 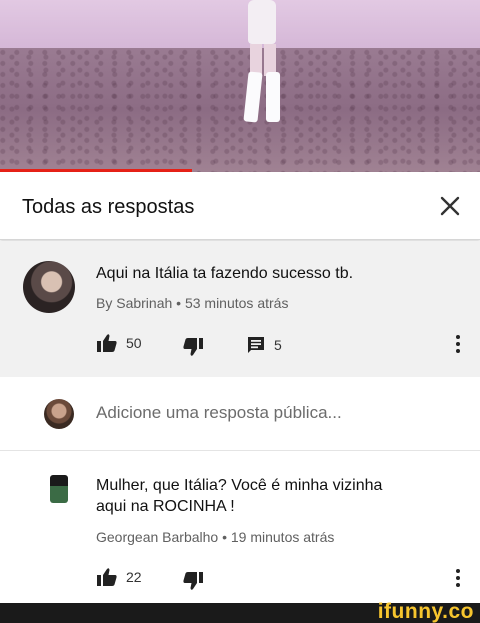 What do you see at coordinates (240, 206) in the screenshot?
I see `replies-header: Todas as respostas` at bounding box center [240, 206].